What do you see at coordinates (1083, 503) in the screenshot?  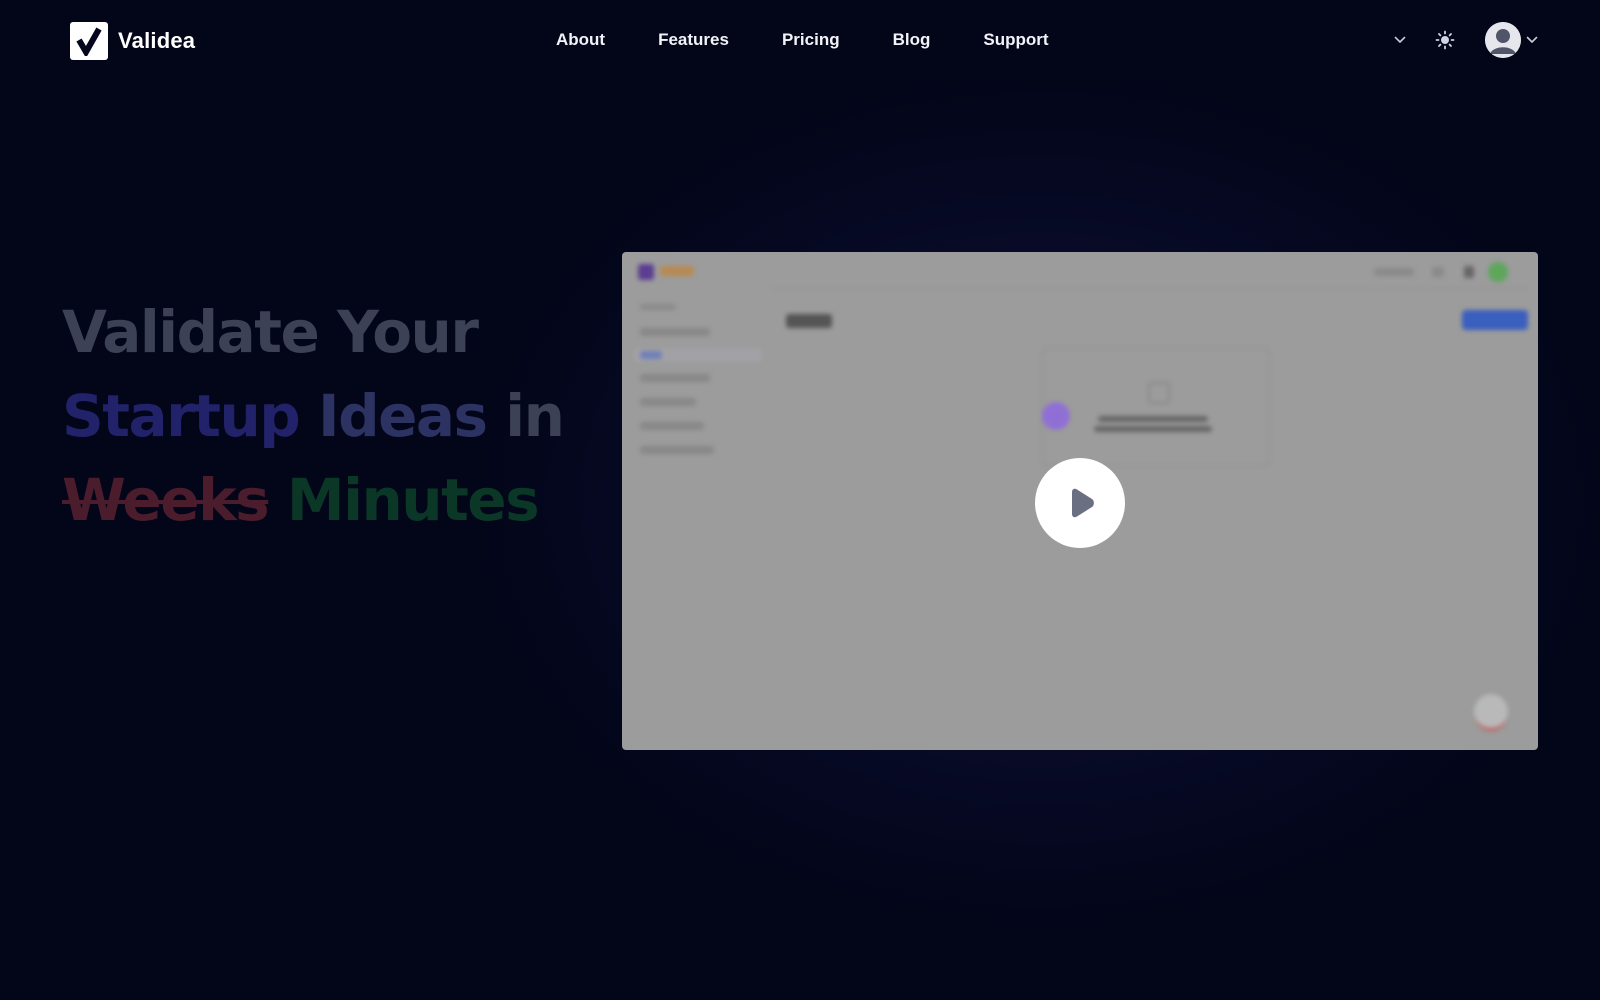 I see `play-icon` at bounding box center [1083, 503].